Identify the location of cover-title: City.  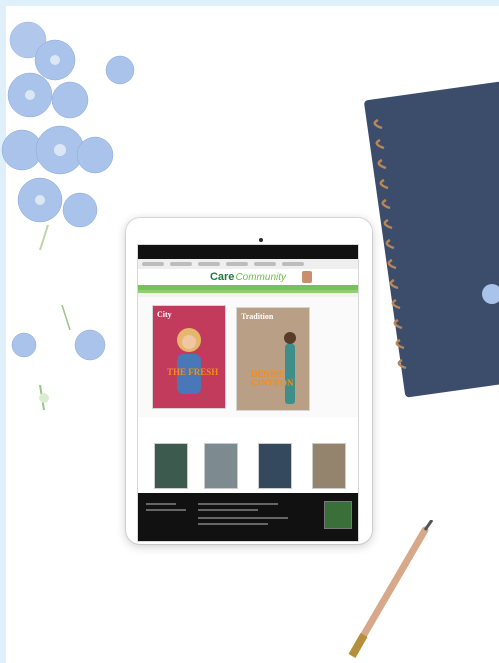
(164, 314).